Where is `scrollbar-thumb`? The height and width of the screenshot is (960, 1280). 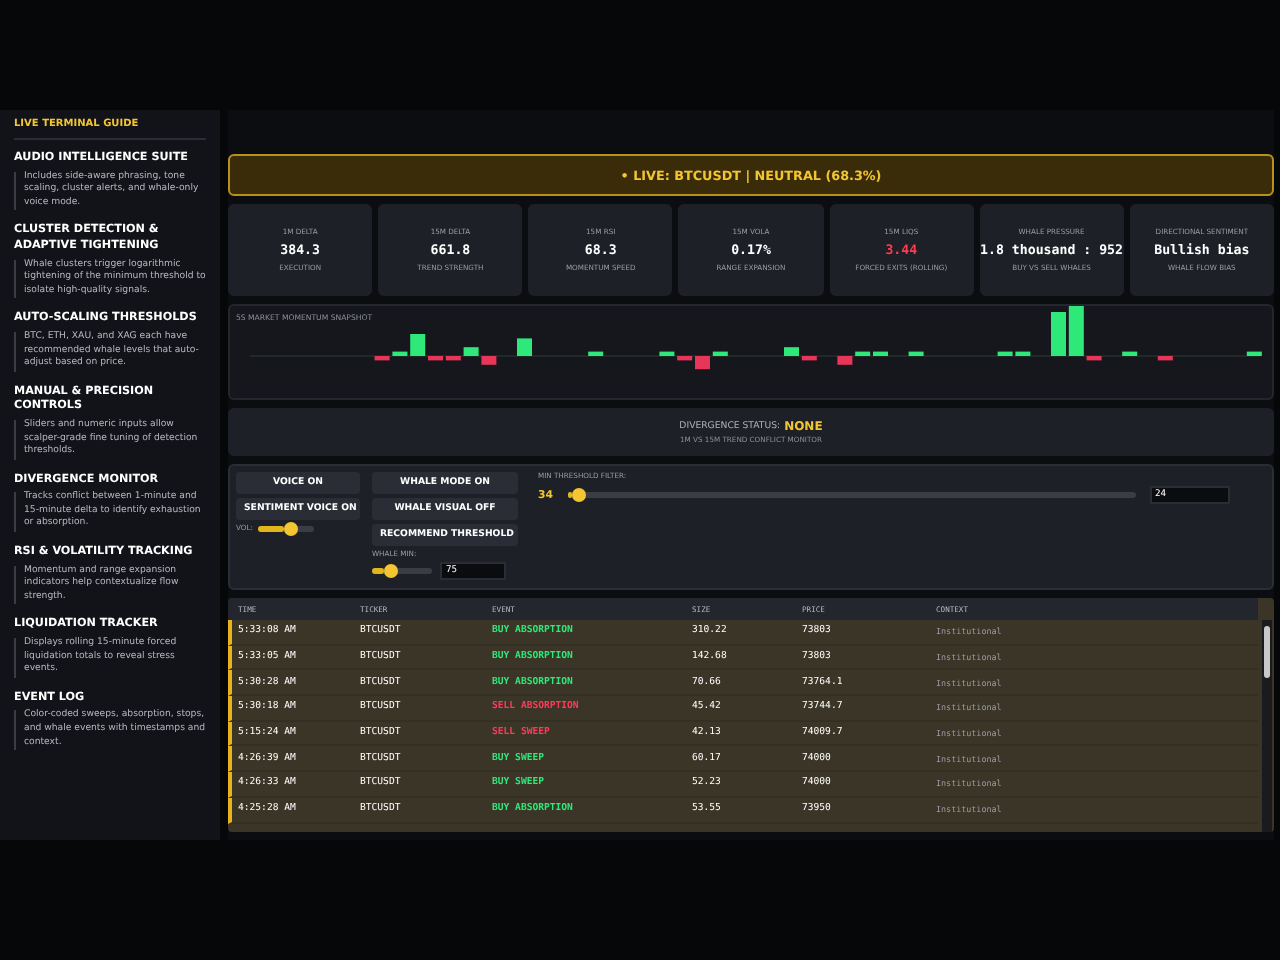 scrollbar-thumb is located at coordinates (1267, 652).